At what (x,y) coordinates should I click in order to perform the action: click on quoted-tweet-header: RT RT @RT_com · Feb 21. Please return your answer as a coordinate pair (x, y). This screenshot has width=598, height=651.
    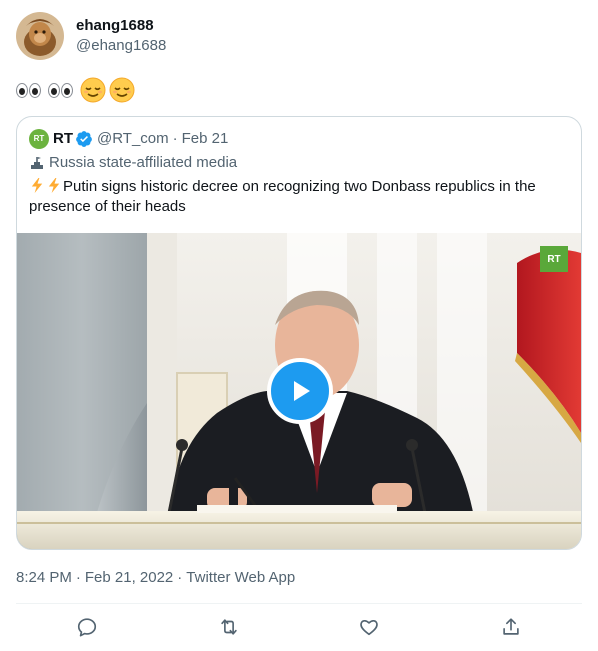
    Looking at the image, I should click on (128, 139).